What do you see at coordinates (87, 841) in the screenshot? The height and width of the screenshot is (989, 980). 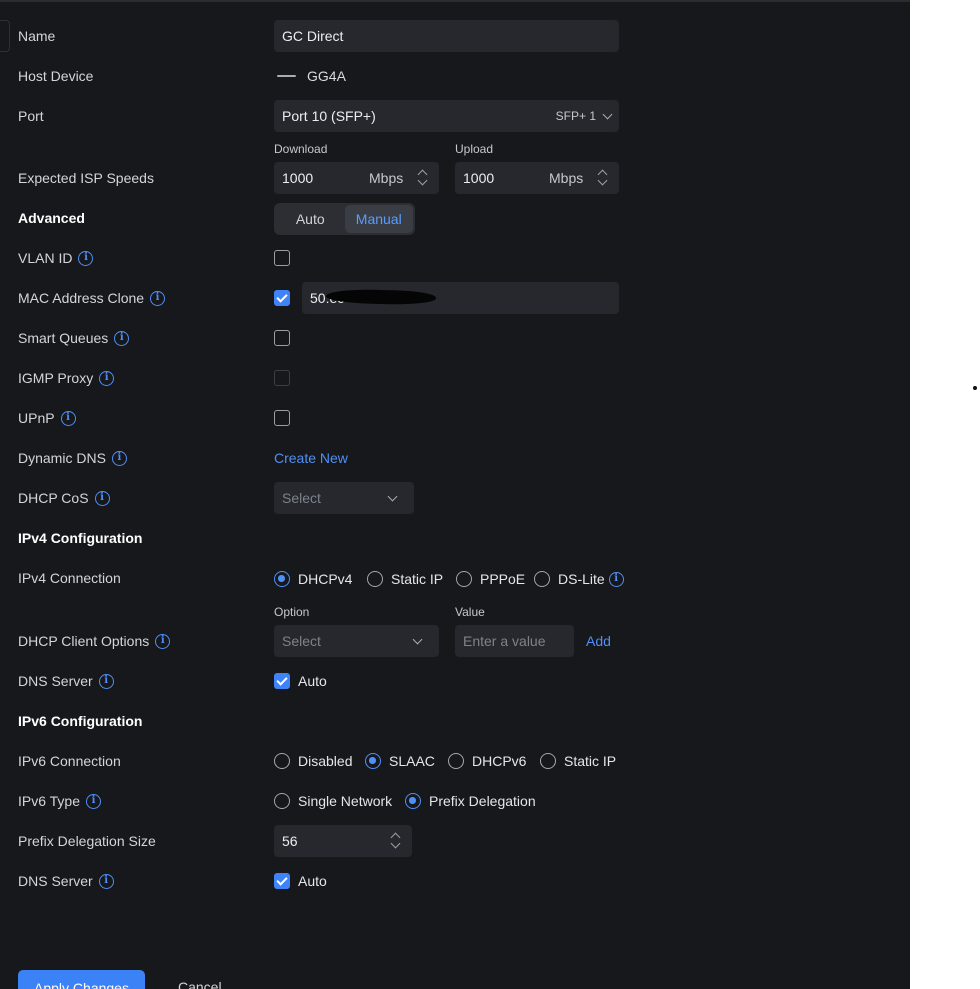 I see `prefix-size-label: Prefix Delegation Size` at bounding box center [87, 841].